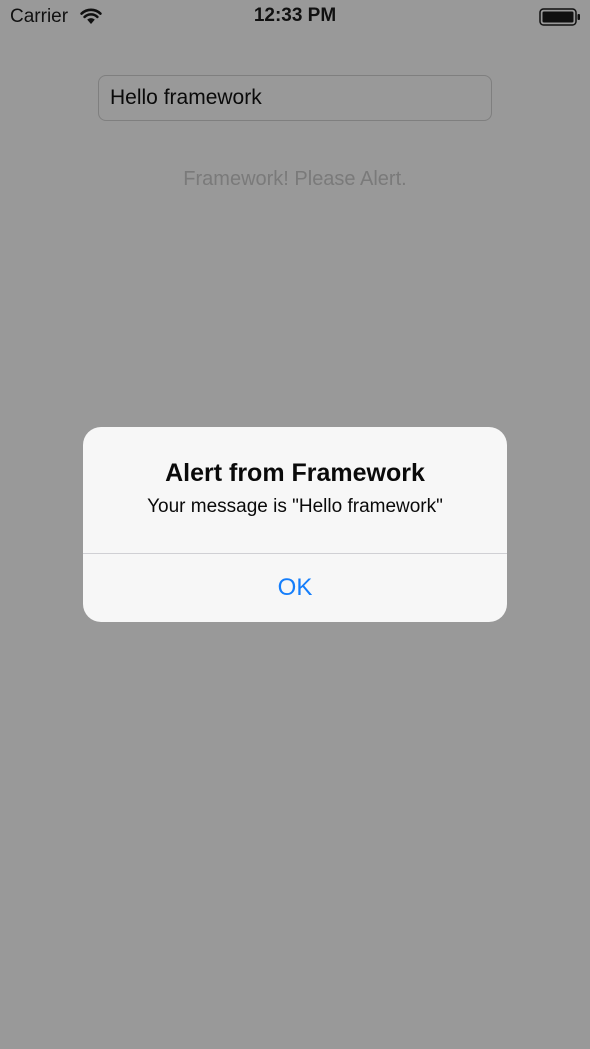 This screenshot has height=1049, width=590. Describe the element at coordinates (295, 98) in the screenshot. I see `message-text-field: Hello framework` at that location.